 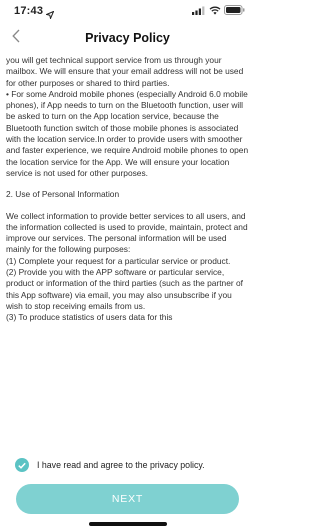 I want to click on status-icons, so click(x=218, y=11).